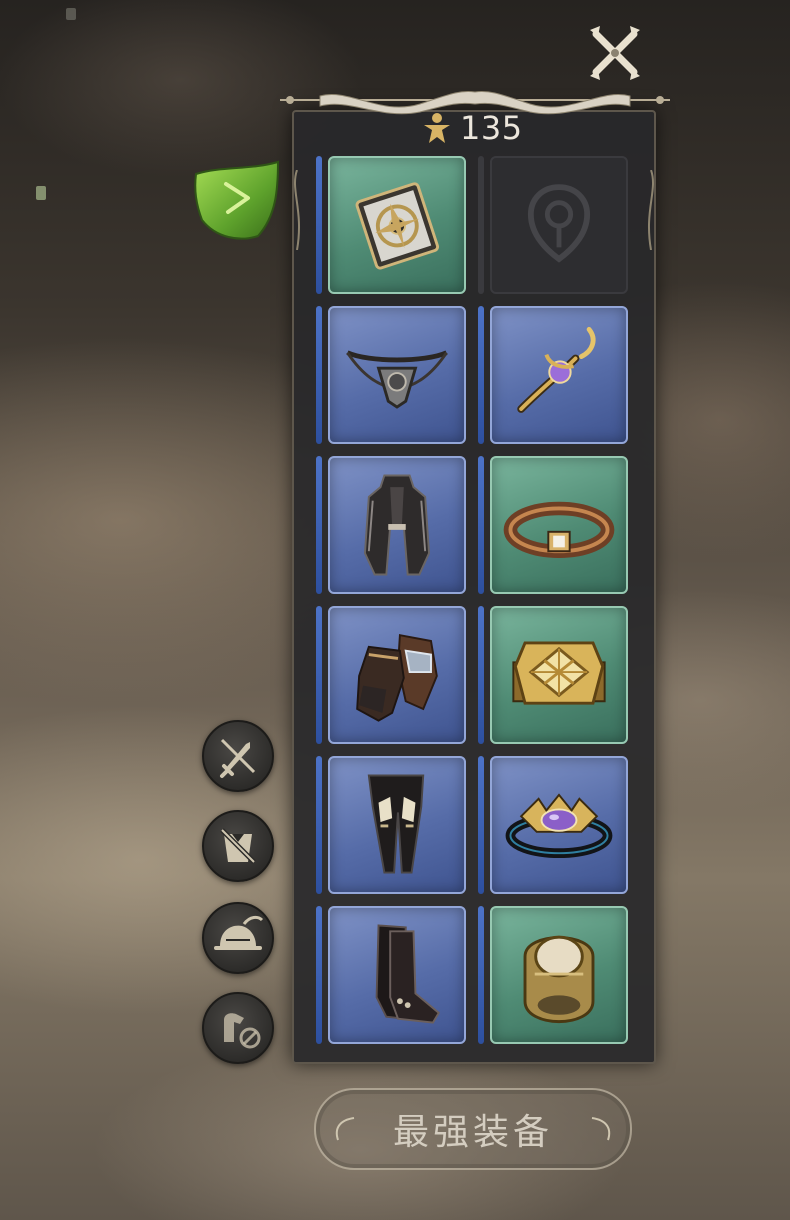  What do you see at coordinates (345, 1129) in the screenshot?
I see `button-left-ornament` at bounding box center [345, 1129].